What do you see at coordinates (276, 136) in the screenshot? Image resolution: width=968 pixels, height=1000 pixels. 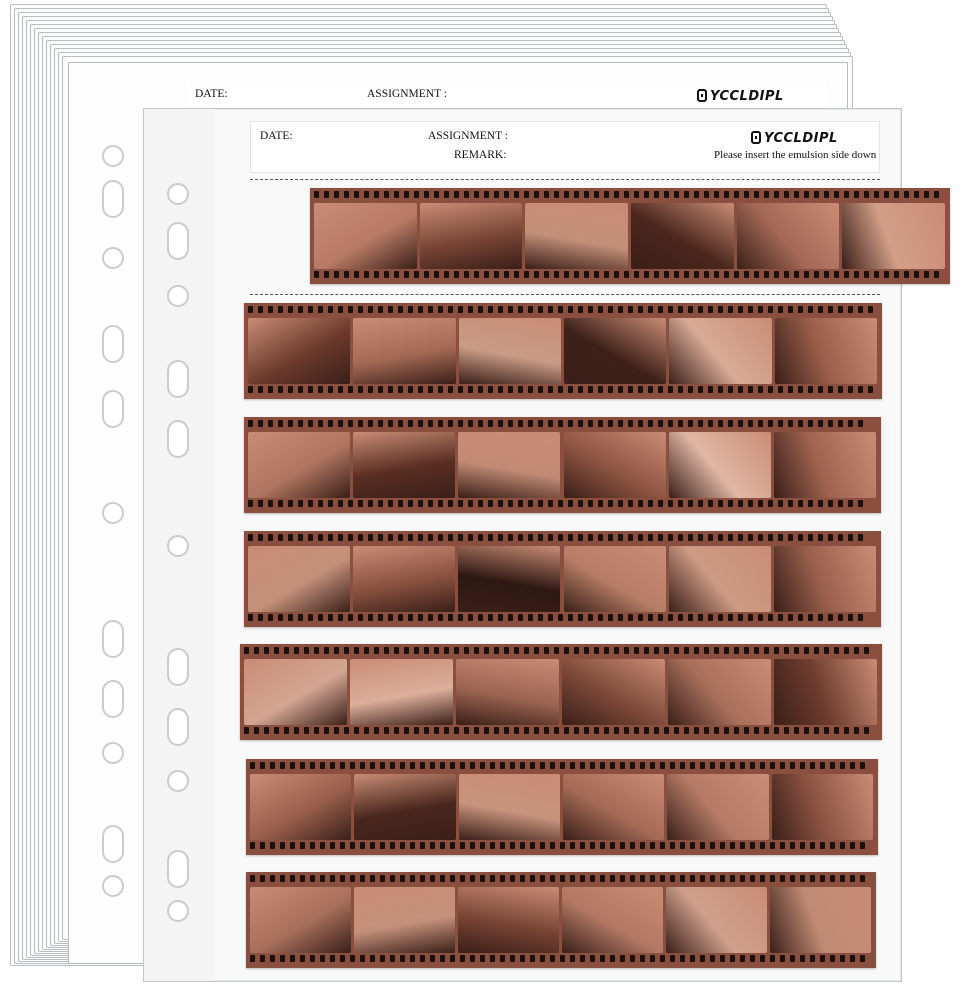 I see `front-date-label: DATE:` at bounding box center [276, 136].